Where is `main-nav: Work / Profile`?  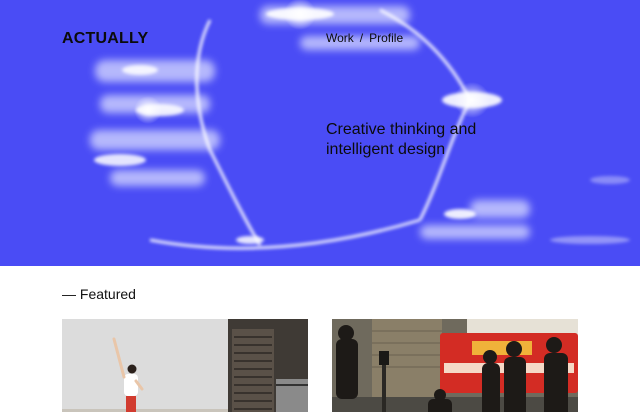 main-nav: Work / Profile is located at coordinates (364, 38).